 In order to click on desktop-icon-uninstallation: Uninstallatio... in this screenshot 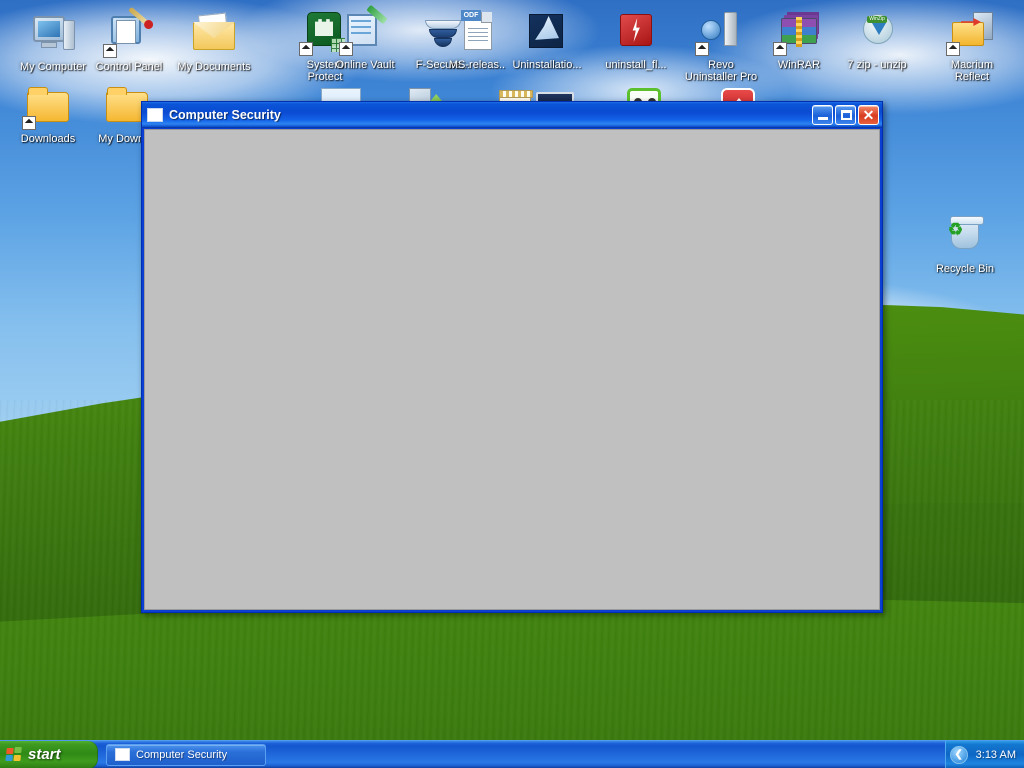, I will do `click(547, 39)`.